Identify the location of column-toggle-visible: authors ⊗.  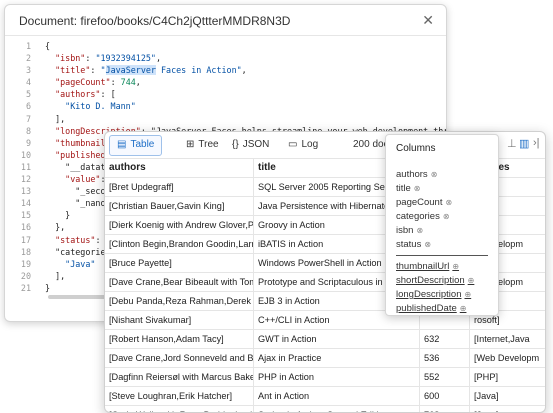
(416, 174).